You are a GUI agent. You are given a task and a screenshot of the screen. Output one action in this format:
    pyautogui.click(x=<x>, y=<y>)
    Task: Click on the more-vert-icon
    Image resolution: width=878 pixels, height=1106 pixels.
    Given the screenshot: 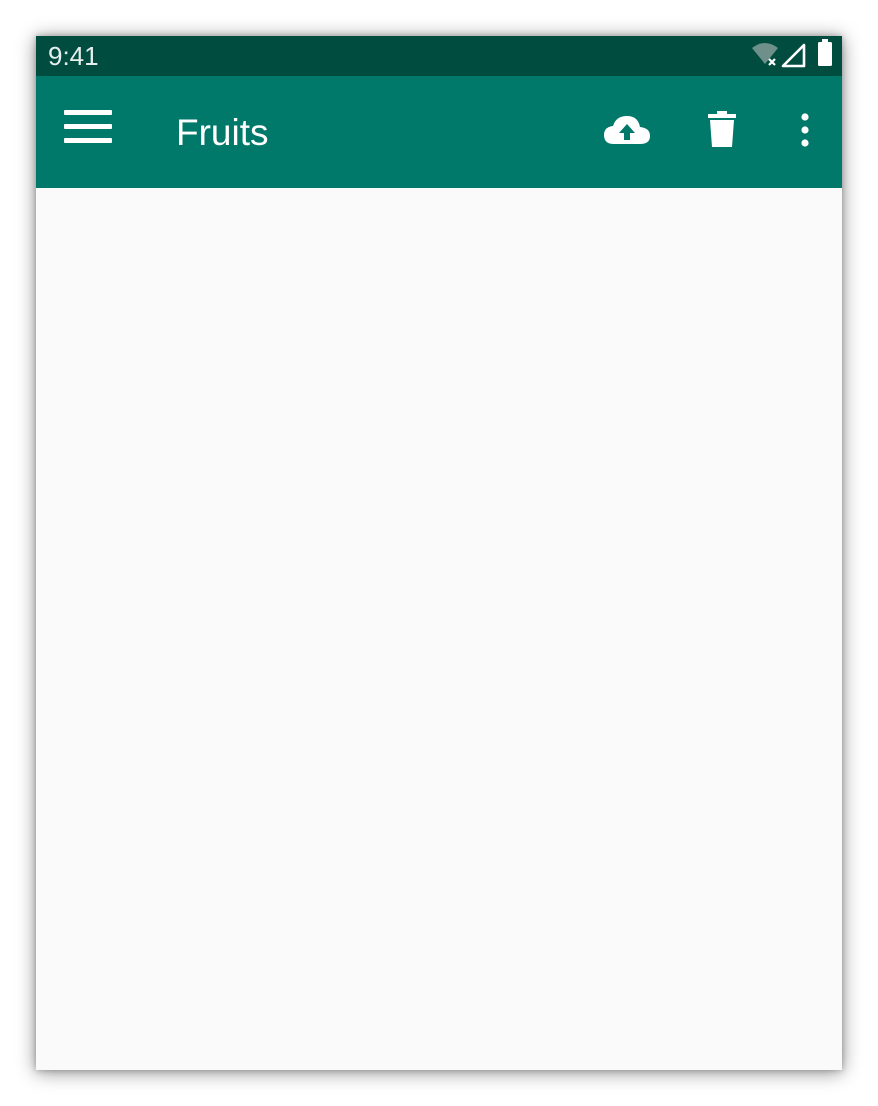 What is the action you would take?
    pyautogui.click(x=805, y=132)
    